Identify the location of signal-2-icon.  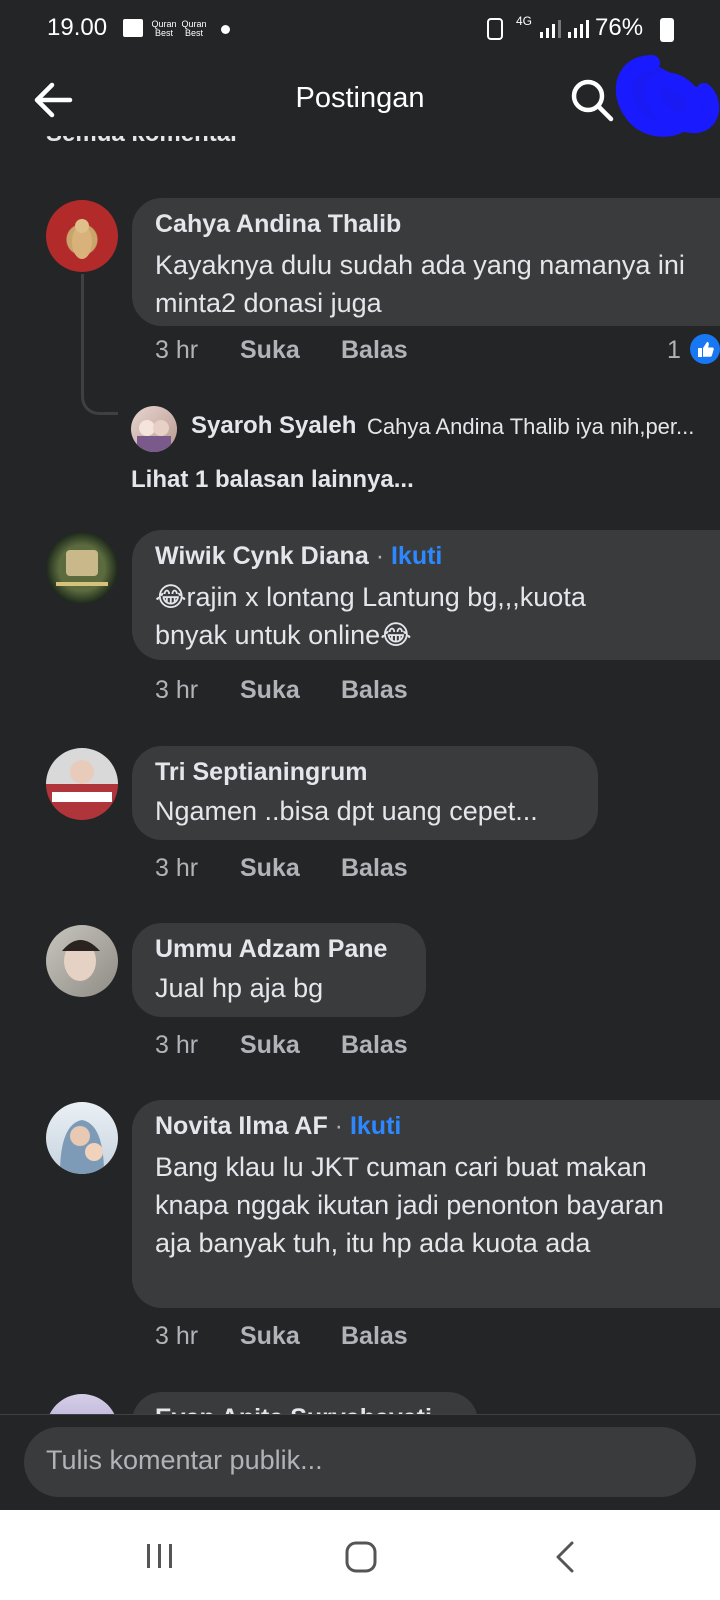
(578, 29).